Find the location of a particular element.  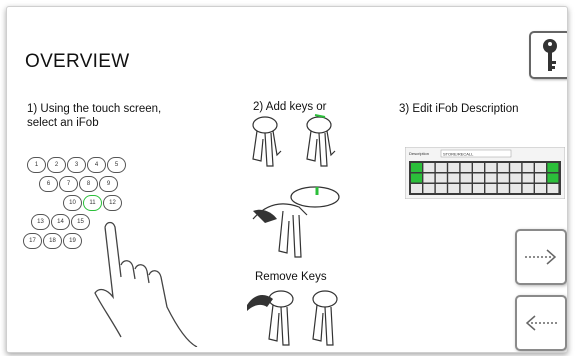

ifob-slot-4: 4 is located at coordinates (96, 165).